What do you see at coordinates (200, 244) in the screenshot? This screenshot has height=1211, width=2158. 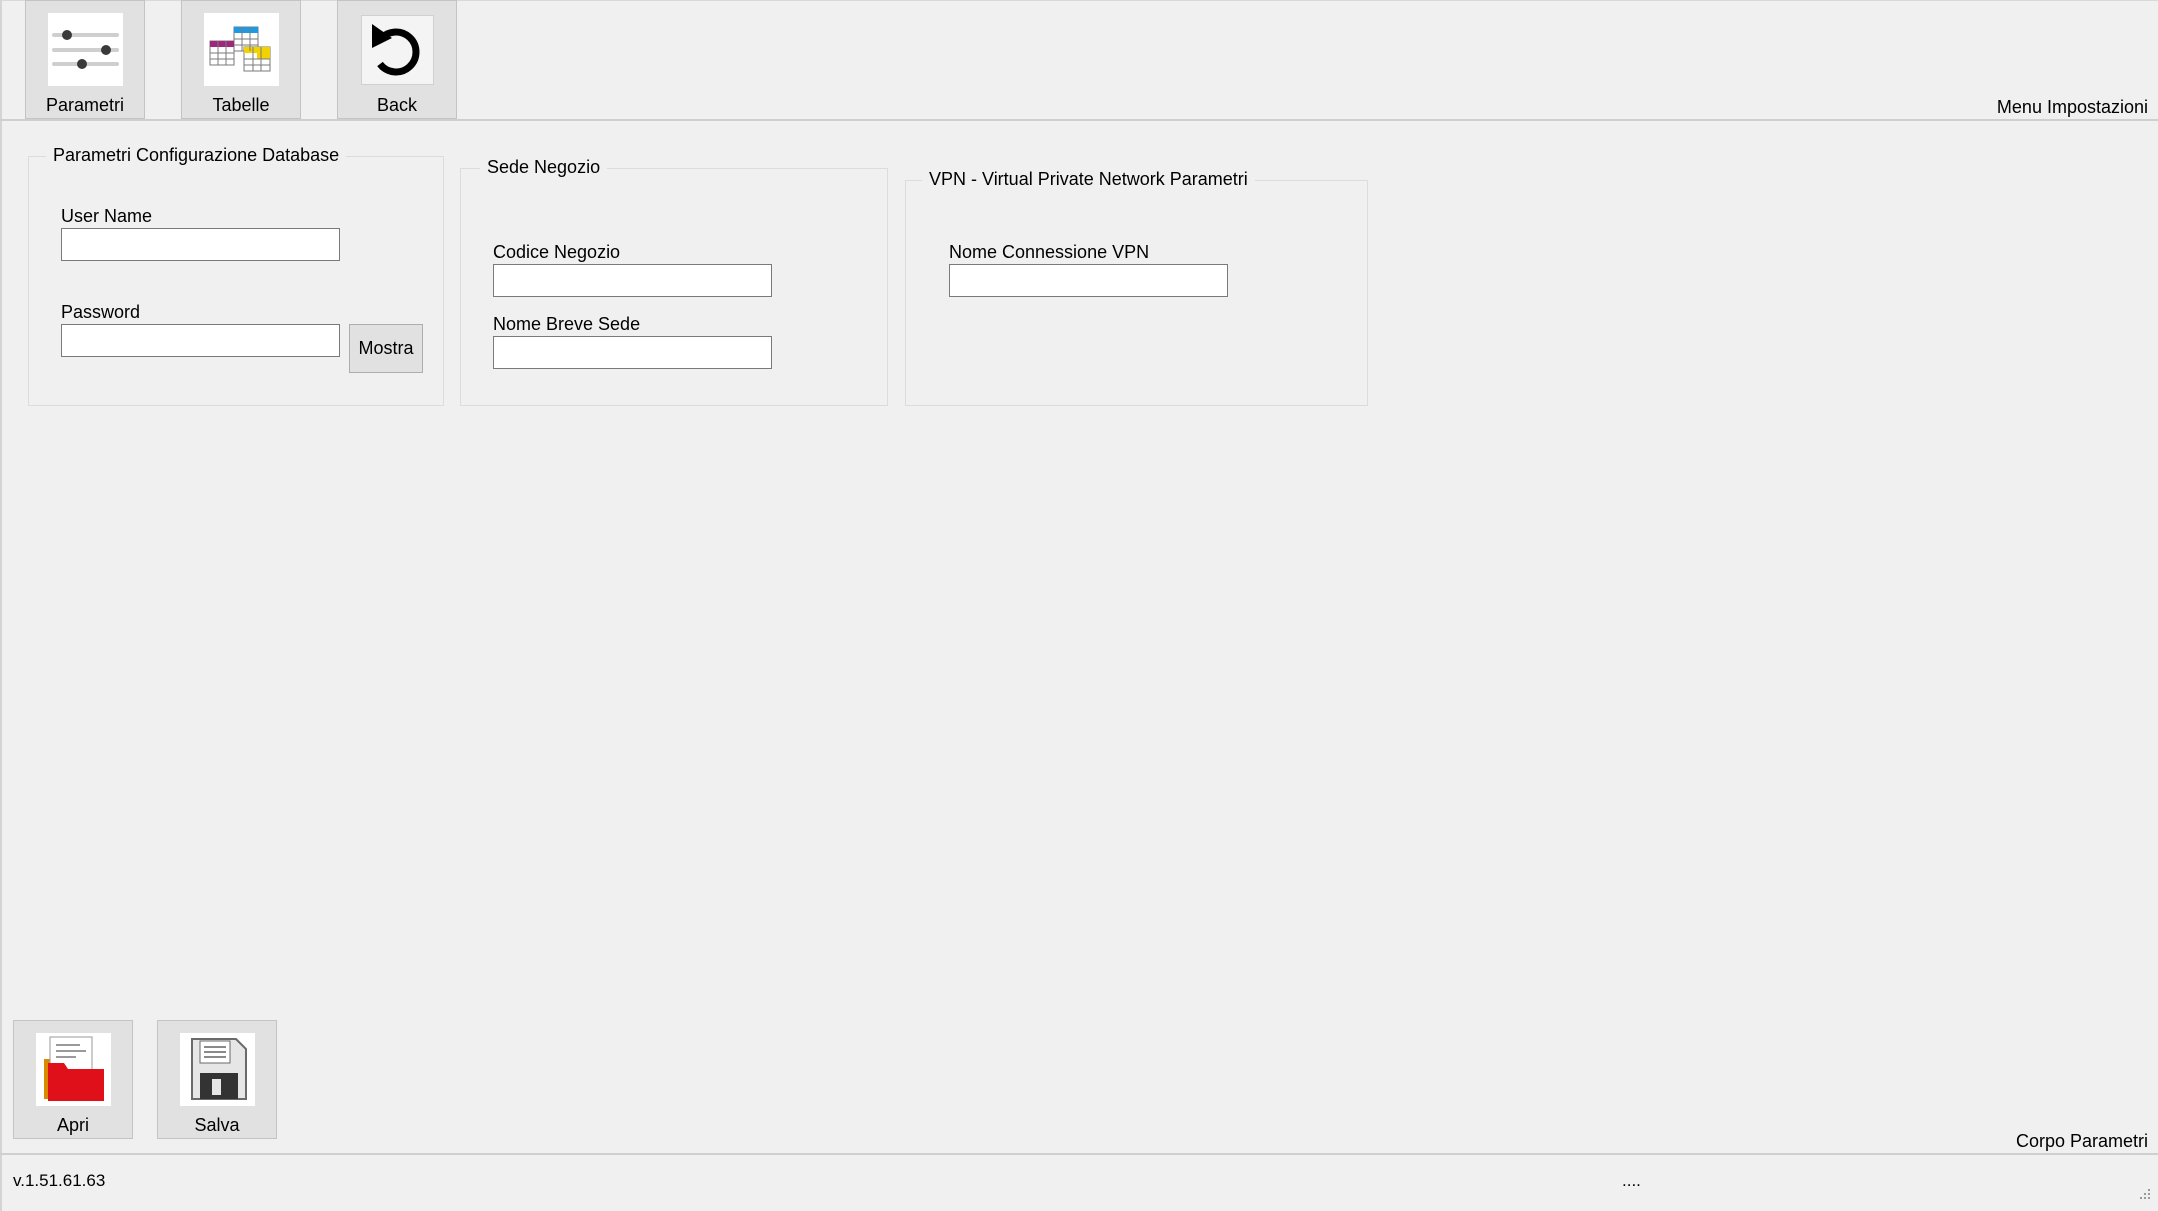 I see `username-input` at bounding box center [200, 244].